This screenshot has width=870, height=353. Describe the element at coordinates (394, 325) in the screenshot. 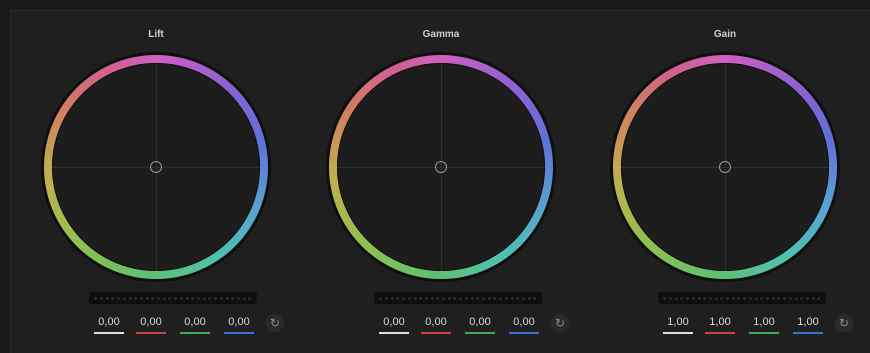

I see `gamma-master-value: 0,00` at that location.